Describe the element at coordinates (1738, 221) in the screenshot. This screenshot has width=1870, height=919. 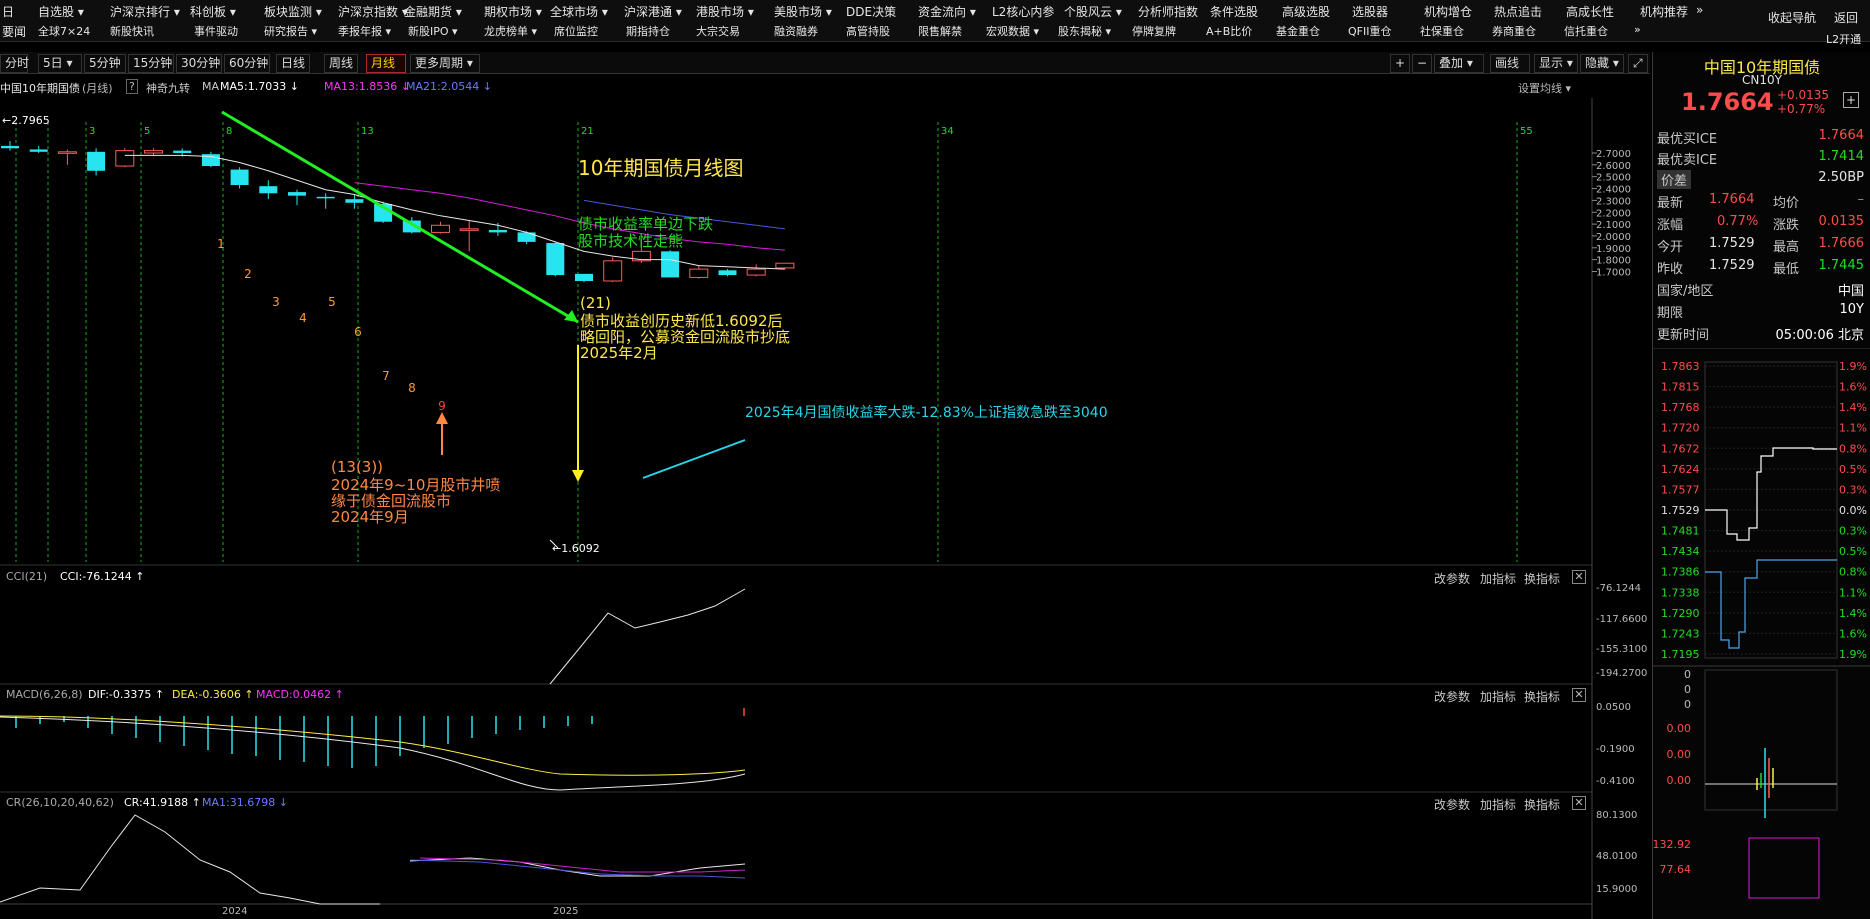
I see `value: 0.77%` at that location.